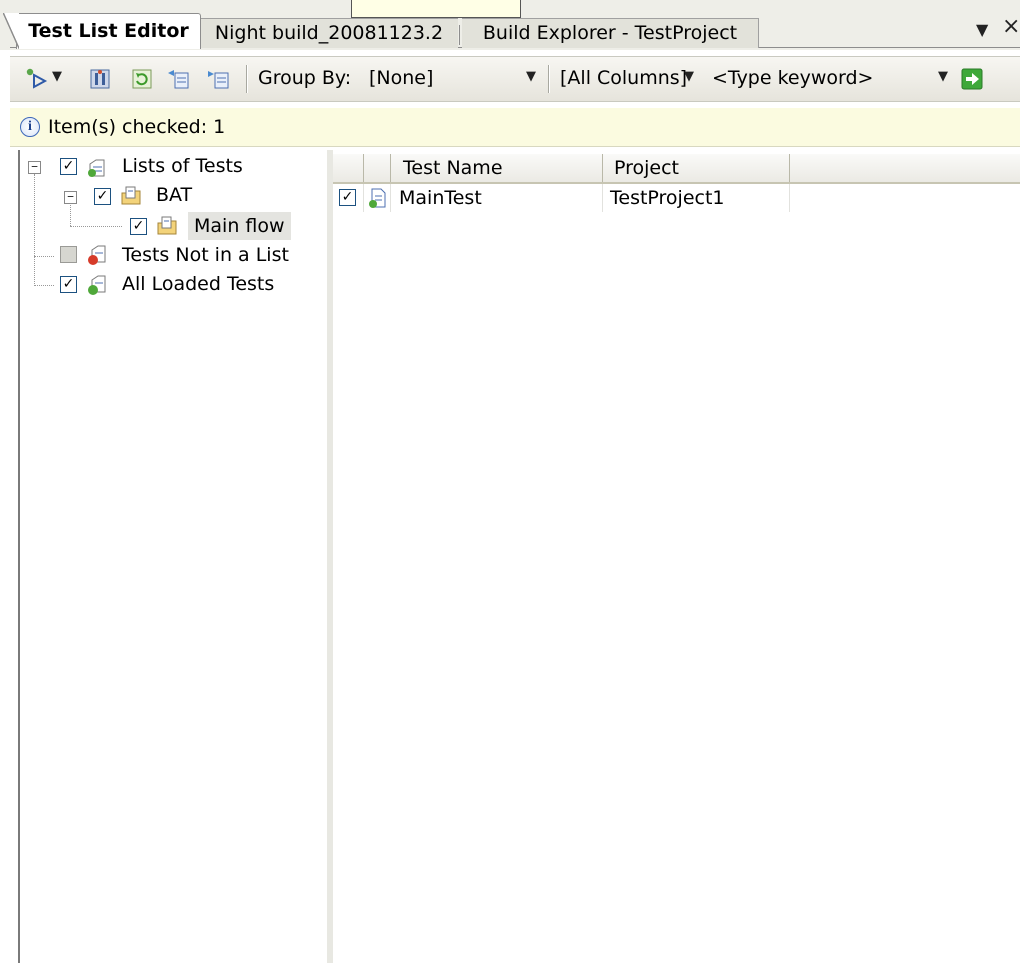 The height and width of the screenshot is (963, 1020). What do you see at coordinates (497, 168) in the screenshot?
I see `column-header-test-name: Test Name` at bounding box center [497, 168].